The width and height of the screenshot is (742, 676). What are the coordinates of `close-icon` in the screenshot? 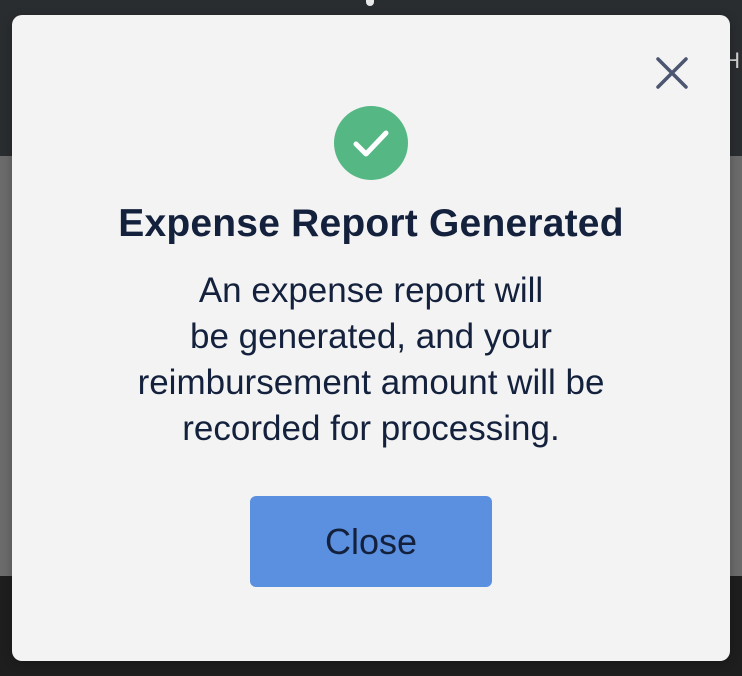 It's located at (672, 73).